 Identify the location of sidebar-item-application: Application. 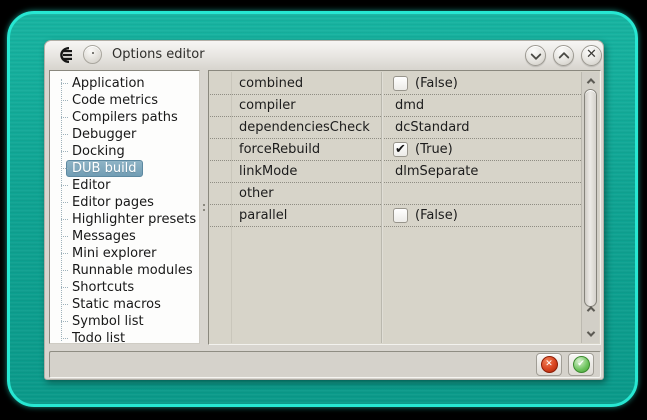
(124, 83).